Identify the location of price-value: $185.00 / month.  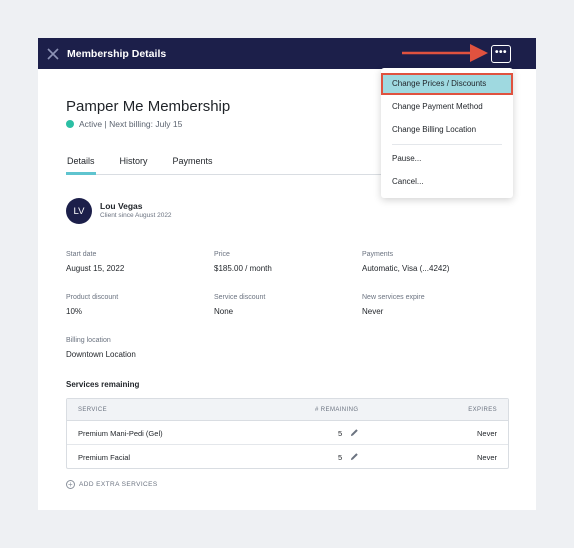
(243, 268).